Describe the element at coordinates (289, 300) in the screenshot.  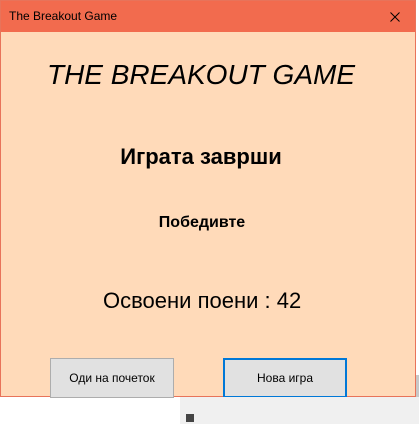
I see `score-value: 42` at that location.